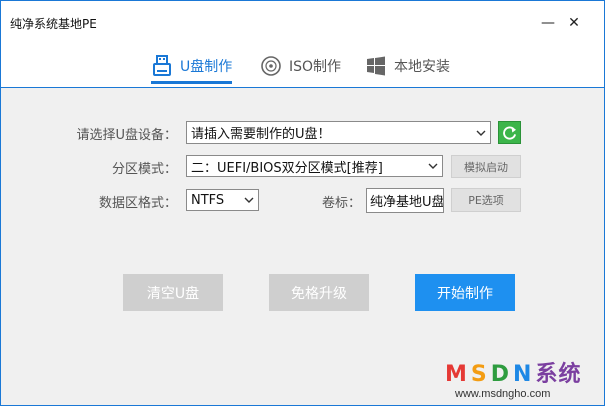  What do you see at coordinates (302, 23) in the screenshot?
I see `title-bar: 纯净系统基地PE — ✕` at bounding box center [302, 23].